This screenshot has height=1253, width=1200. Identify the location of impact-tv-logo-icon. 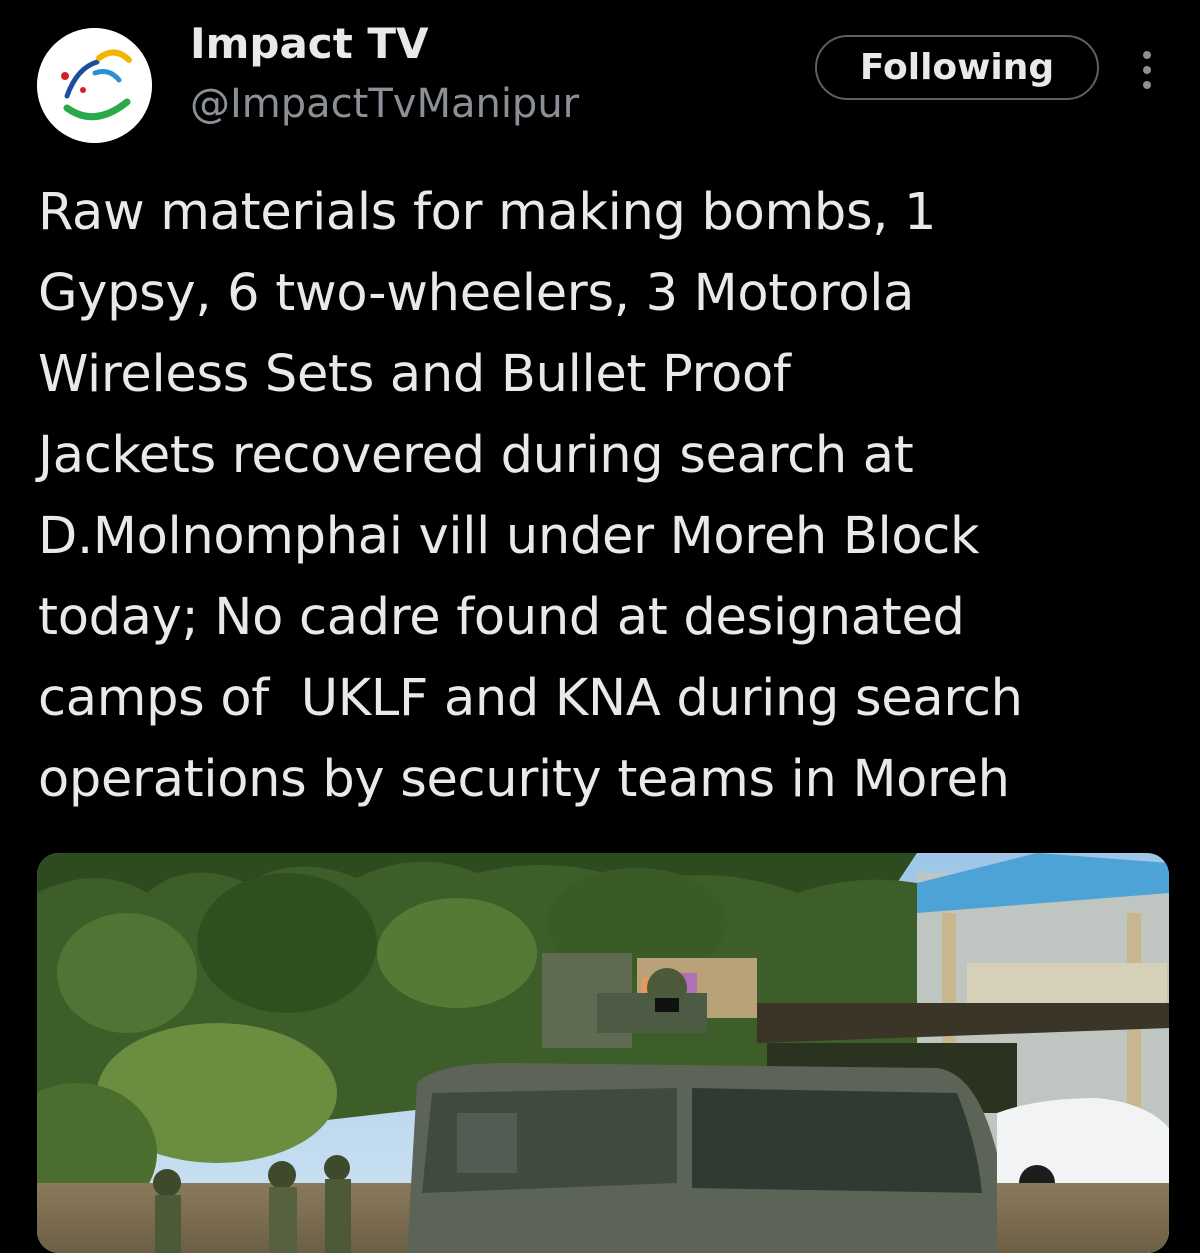
(94, 85).